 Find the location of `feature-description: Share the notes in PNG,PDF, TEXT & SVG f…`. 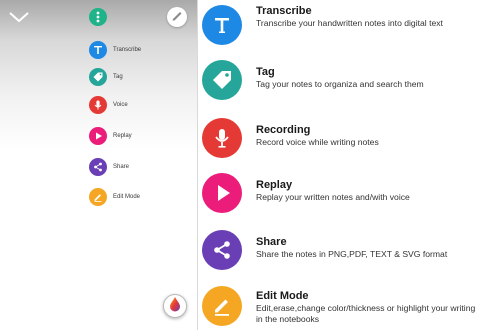

feature-description: Share the notes in PNG,PDF, TEXT & SVG f… is located at coordinates (352, 254).